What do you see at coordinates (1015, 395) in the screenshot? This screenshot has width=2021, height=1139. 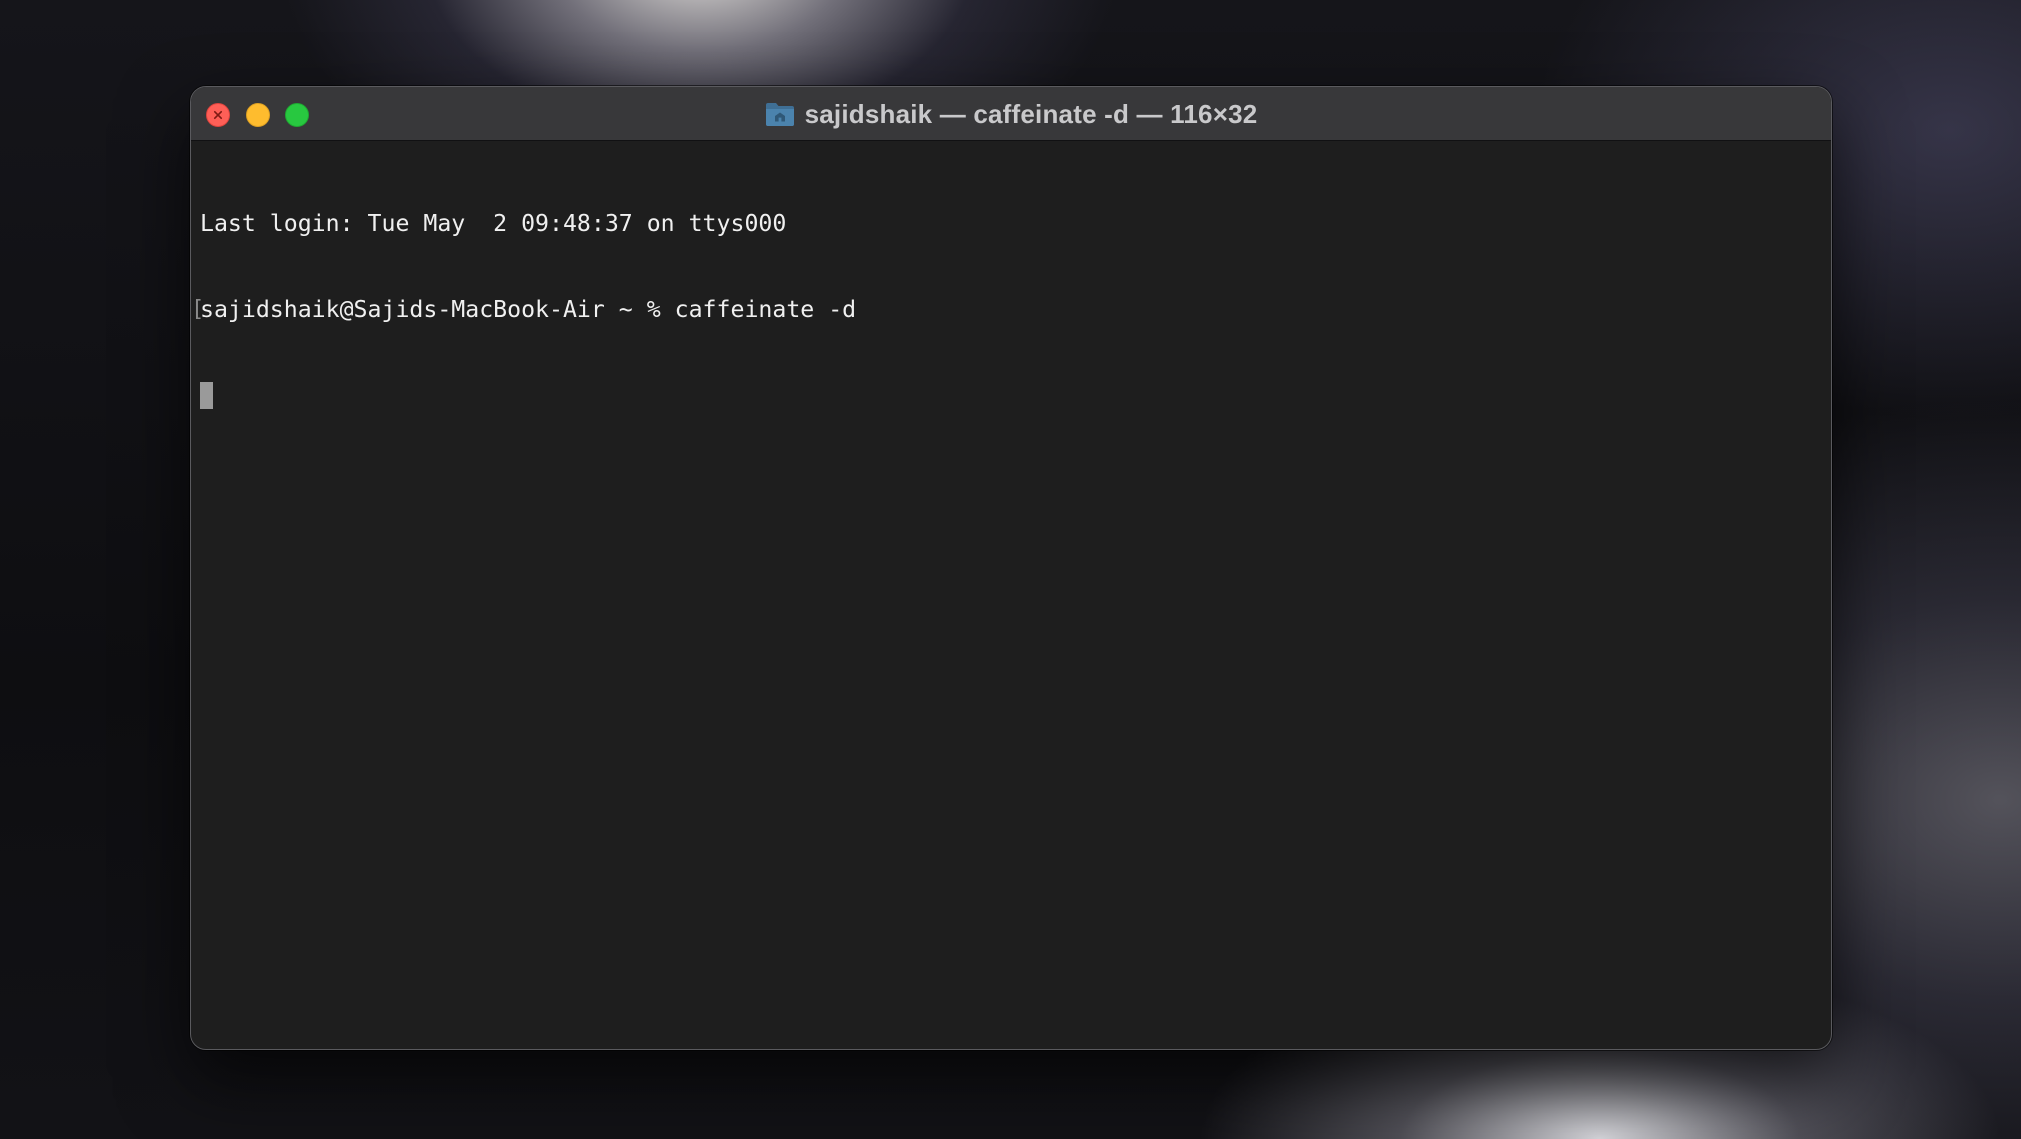 I see `terminal-line-cursor` at bounding box center [1015, 395].